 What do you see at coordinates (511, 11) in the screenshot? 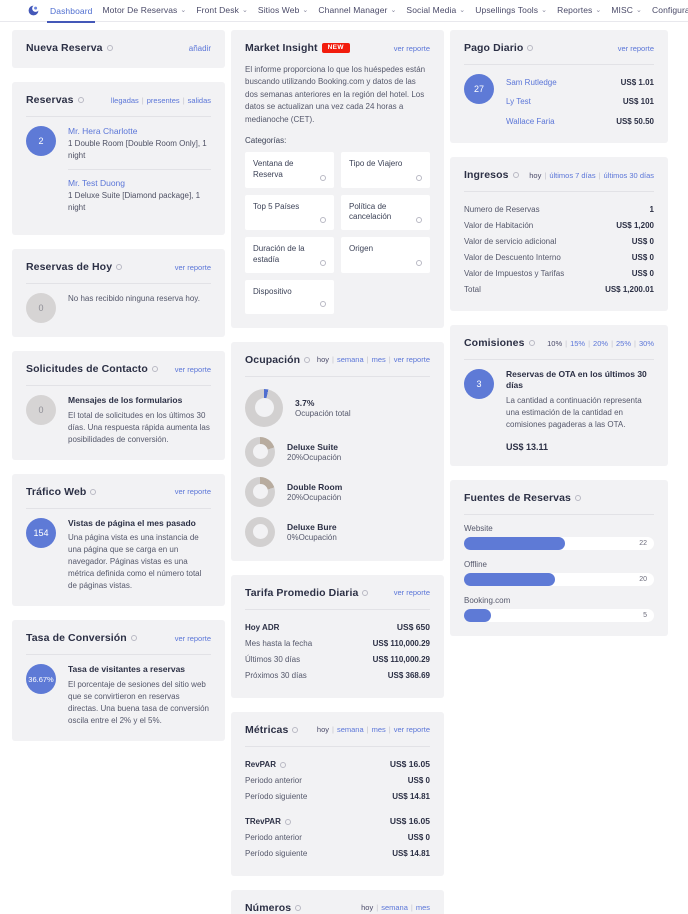
I see `nav-item-upsellings-tools: Upsellings Tools ⌄` at bounding box center [511, 11].